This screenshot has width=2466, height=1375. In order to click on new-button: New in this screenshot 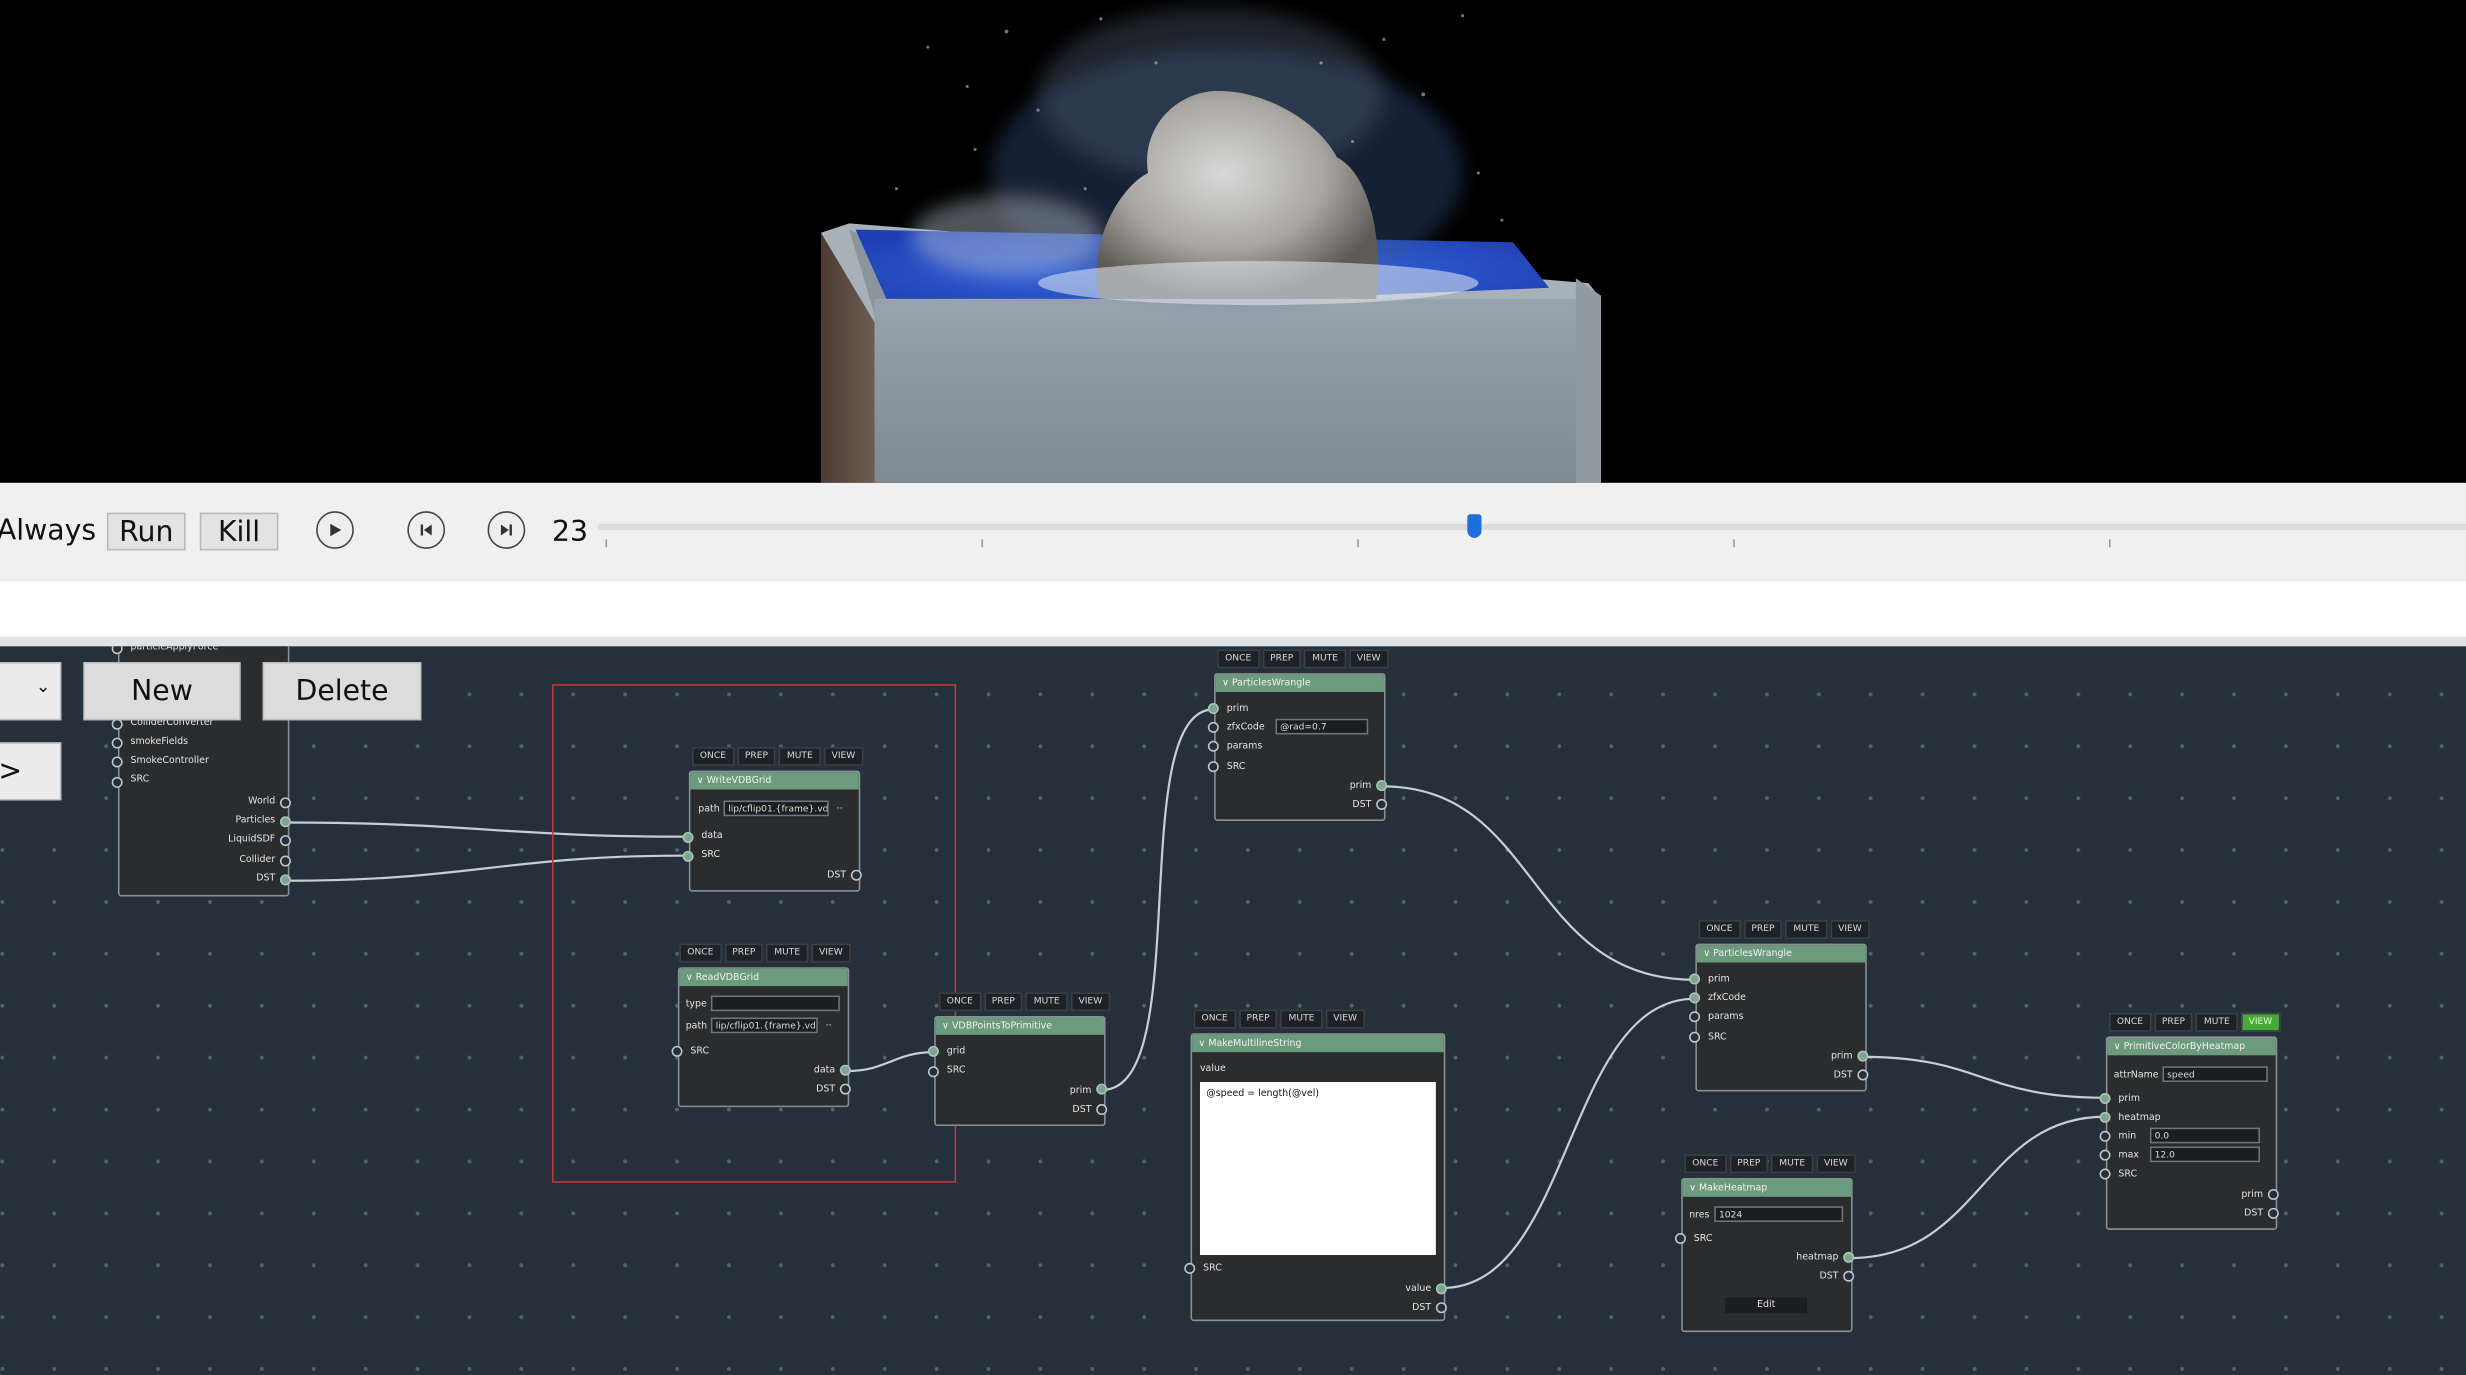, I will do `click(162, 691)`.